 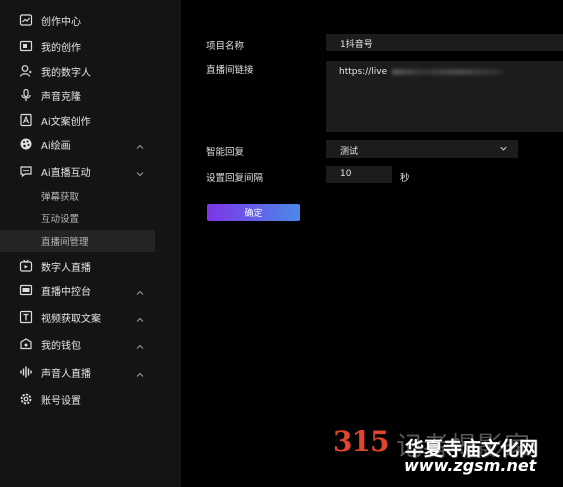 What do you see at coordinates (444, 96) in the screenshot?
I see `room-link-textarea: https://live` at bounding box center [444, 96].